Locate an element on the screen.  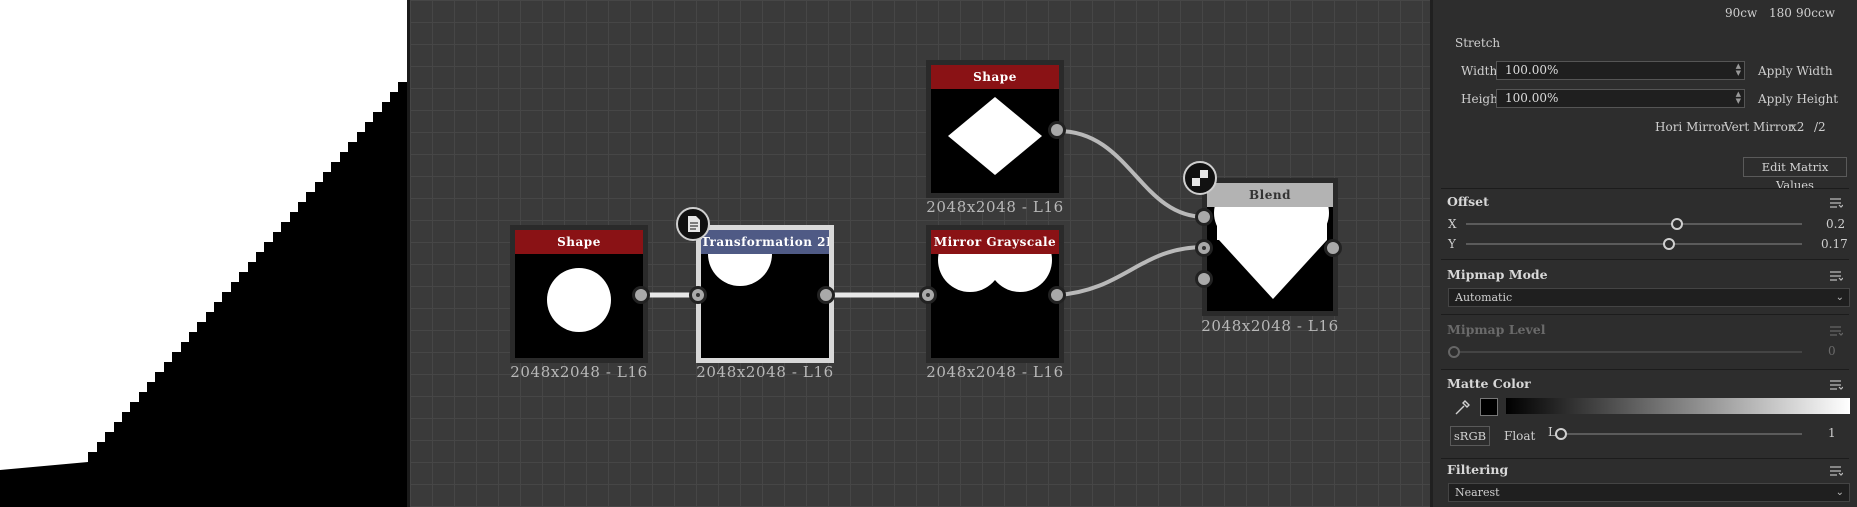
luminance-slider-knob is located at coordinates (1561, 434).